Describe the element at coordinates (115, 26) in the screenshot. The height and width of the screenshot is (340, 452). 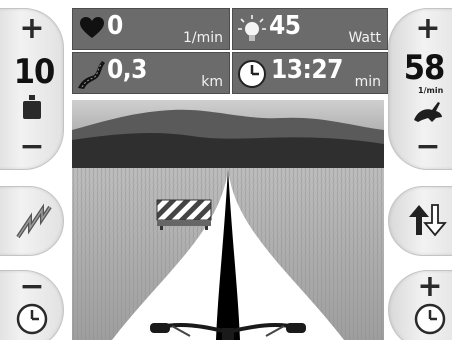
I see `heart-rate-value: 0` at that location.